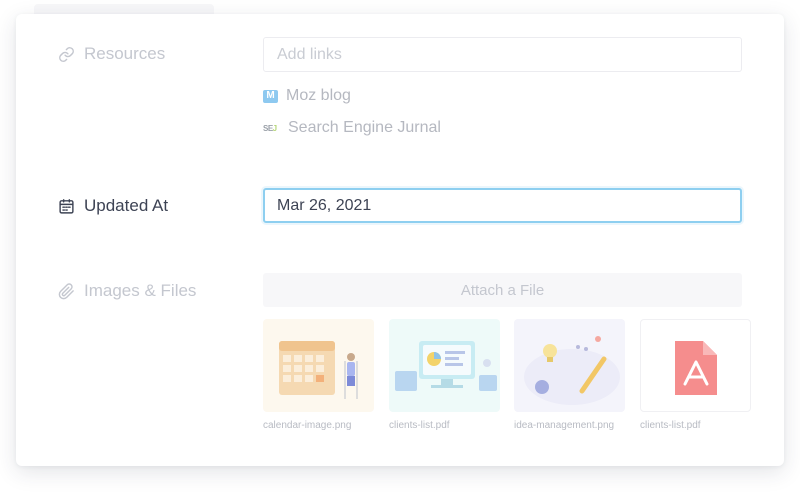  What do you see at coordinates (572, 370) in the screenshot?
I see `idea-illustration` at bounding box center [572, 370].